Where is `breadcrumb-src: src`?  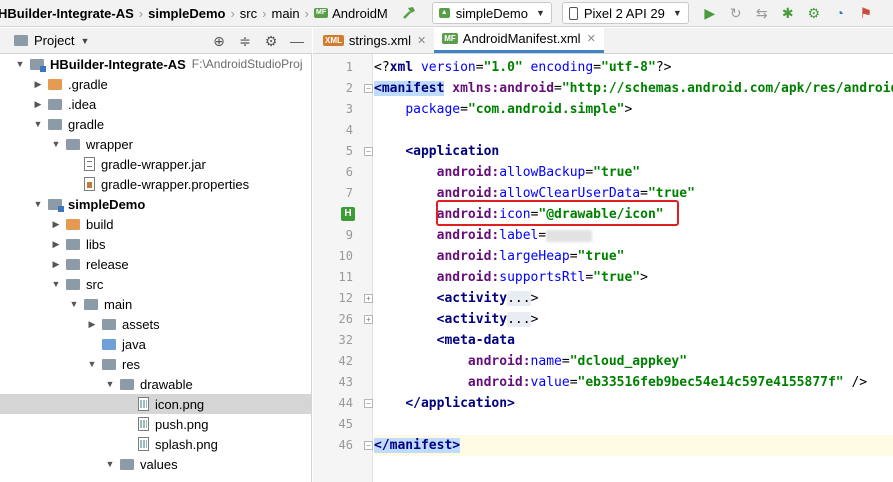 breadcrumb-src: src is located at coordinates (248, 13).